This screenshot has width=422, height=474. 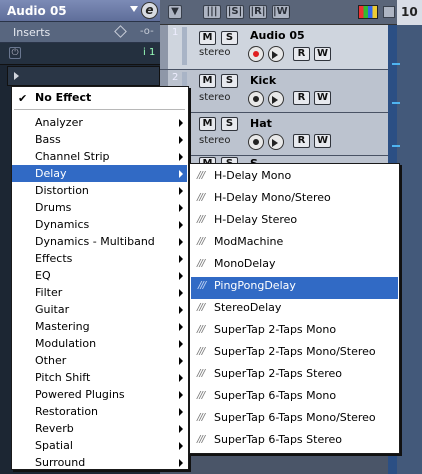 I want to click on track-row: 2 M S Kick stereo R W, so click(x=274, y=91).